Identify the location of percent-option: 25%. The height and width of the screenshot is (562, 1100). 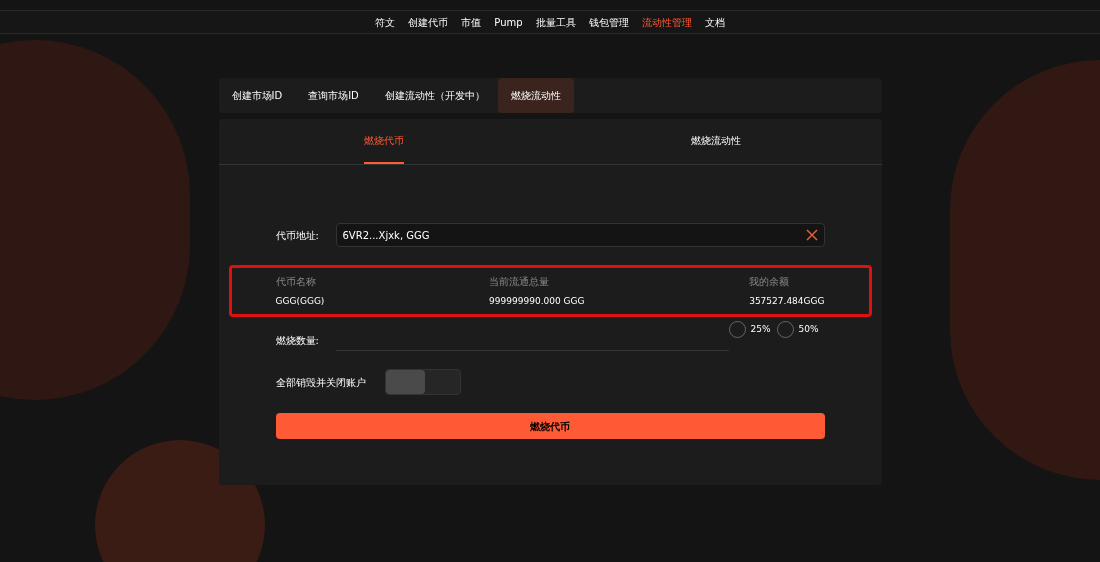
(749, 329).